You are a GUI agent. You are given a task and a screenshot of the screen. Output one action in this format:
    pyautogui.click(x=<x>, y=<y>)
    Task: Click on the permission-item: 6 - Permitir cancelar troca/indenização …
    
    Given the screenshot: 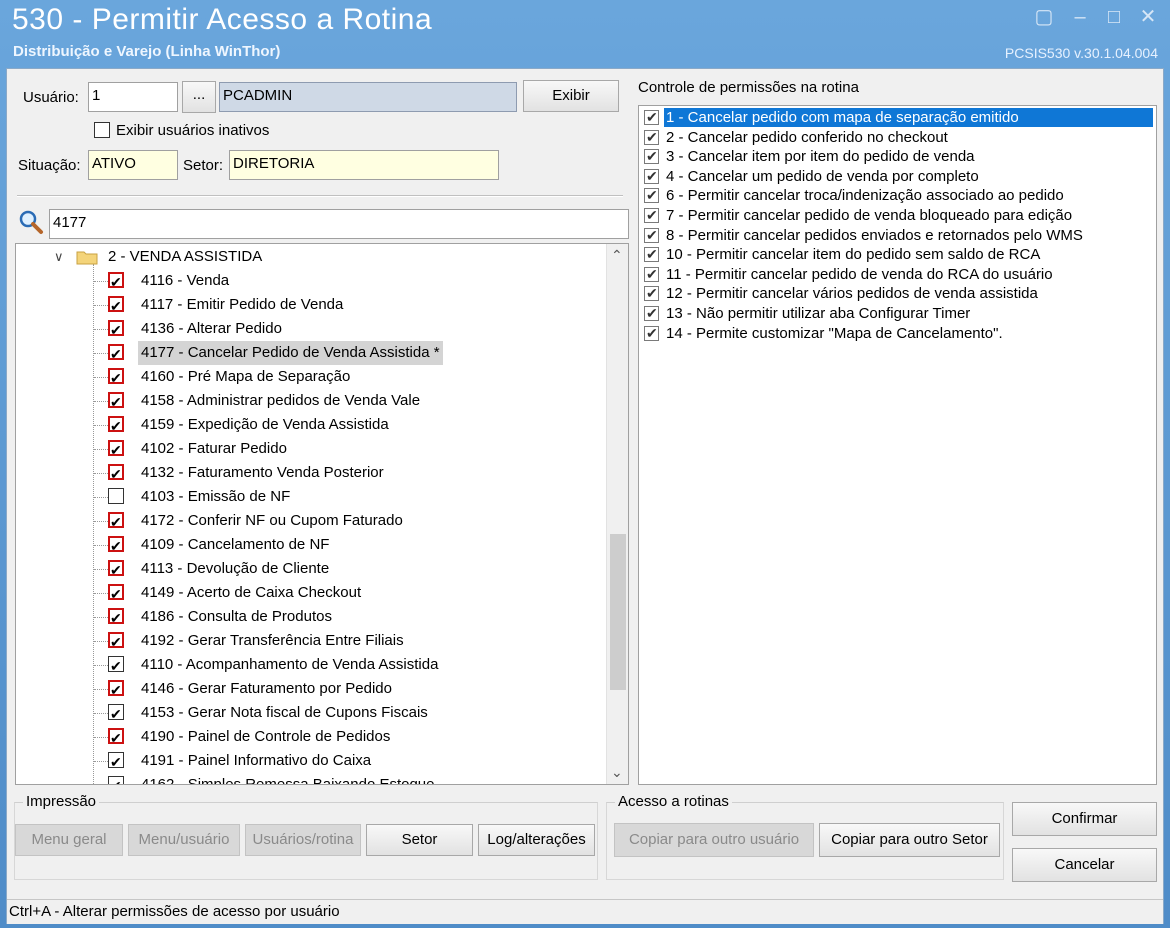 What is the action you would take?
    pyautogui.click(x=897, y=196)
    